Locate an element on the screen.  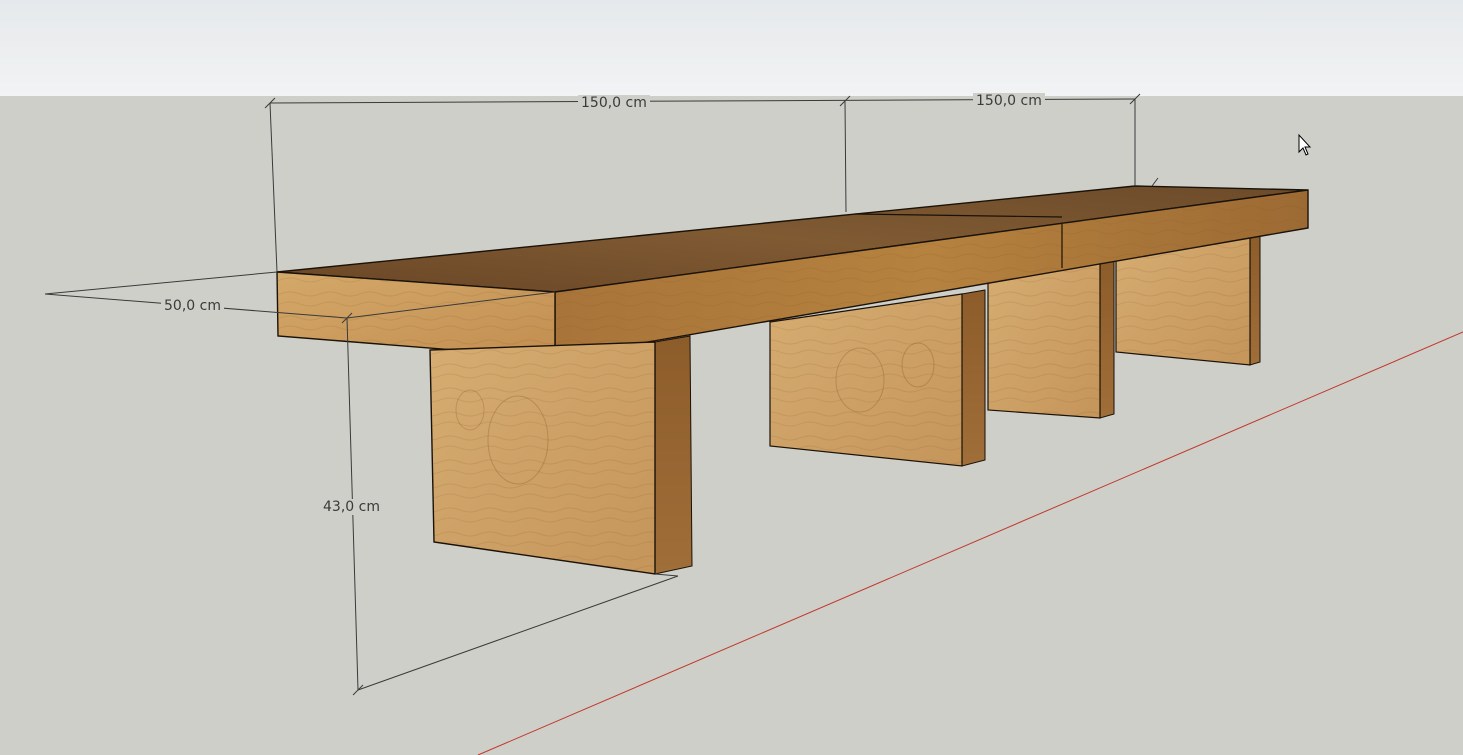
dimension-height-label: 43,0 cm is located at coordinates (351, 507).